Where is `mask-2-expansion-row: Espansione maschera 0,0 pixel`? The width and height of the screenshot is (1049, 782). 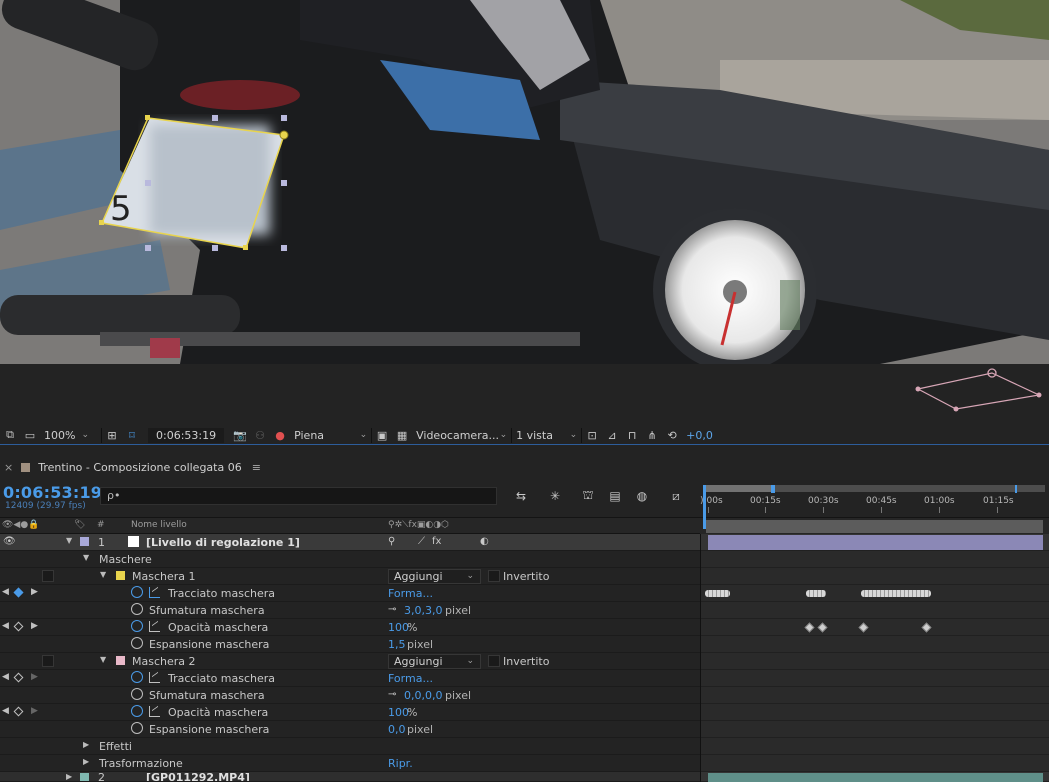
mask-2-expansion-row: Espansione maschera 0,0 pixel is located at coordinates (350, 729).